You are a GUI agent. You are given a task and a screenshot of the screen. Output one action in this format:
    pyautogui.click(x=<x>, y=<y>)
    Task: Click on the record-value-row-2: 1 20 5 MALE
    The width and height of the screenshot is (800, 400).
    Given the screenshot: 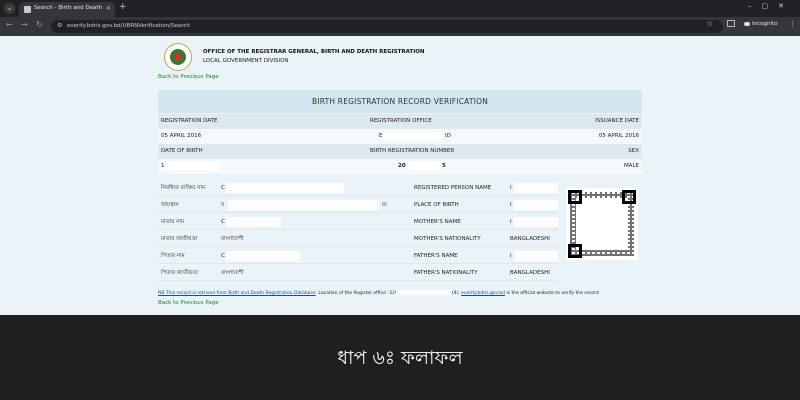 What is the action you would take?
    pyautogui.click(x=400, y=166)
    